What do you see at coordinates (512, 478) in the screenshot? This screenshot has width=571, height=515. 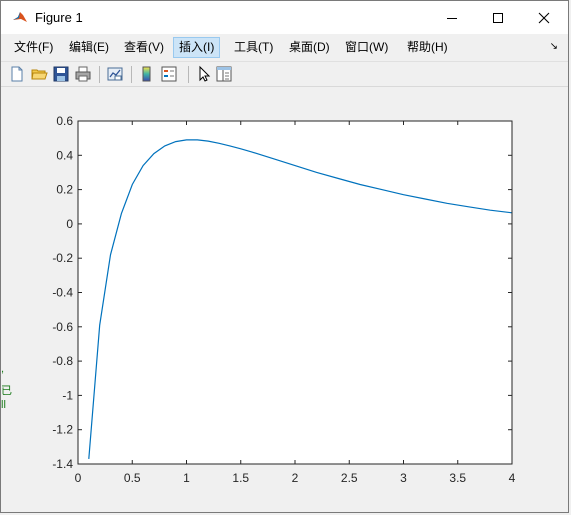 I see `x-tick-label: 4` at bounding box center [512, 478].